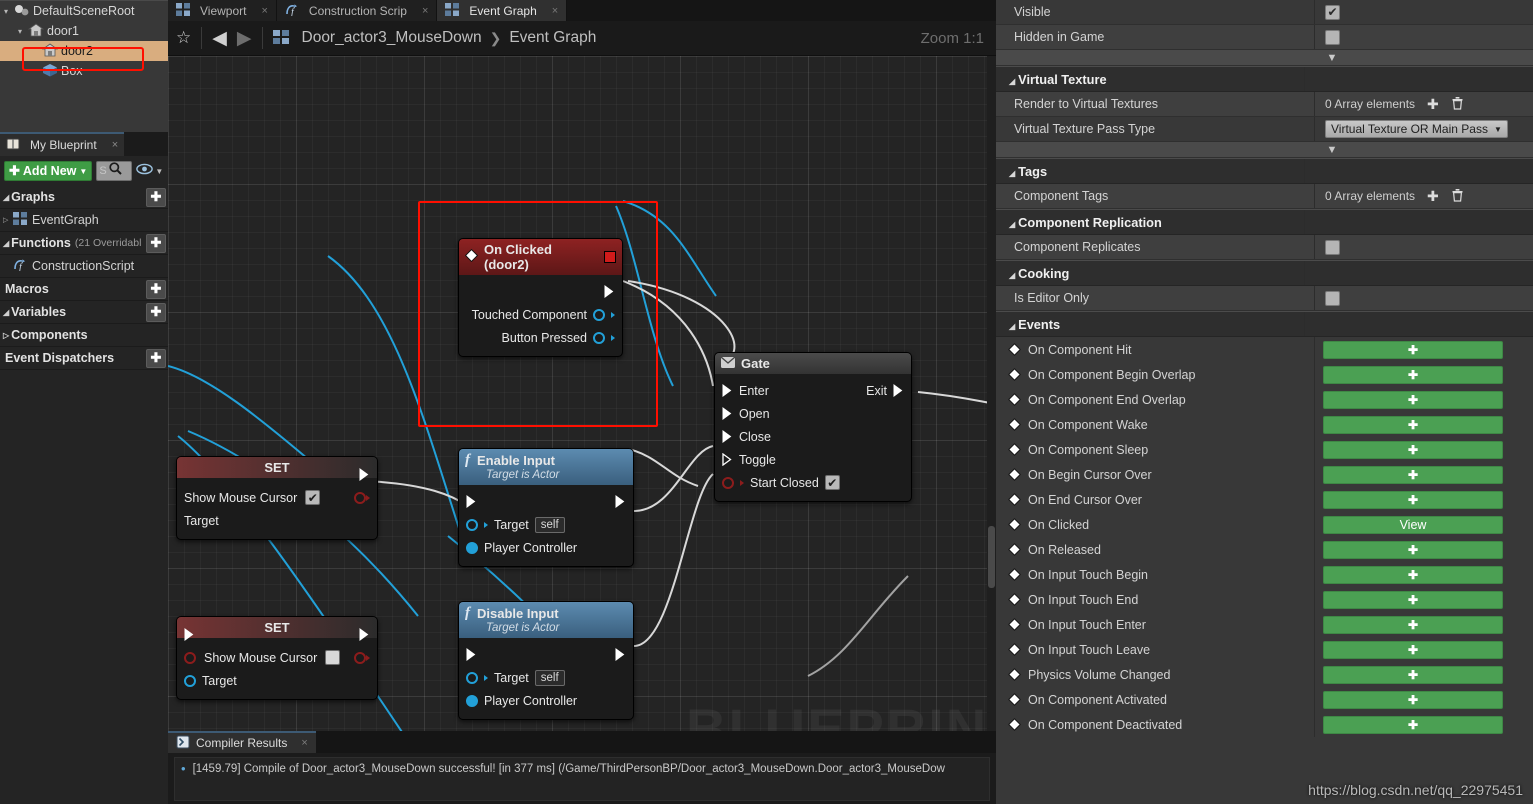 Image resolution: width=1533 pixels, height=804 pixels. Describe the element at coordinates (1332, 247) in the screenshot. I see `component-replicates-checkbox` at that location.